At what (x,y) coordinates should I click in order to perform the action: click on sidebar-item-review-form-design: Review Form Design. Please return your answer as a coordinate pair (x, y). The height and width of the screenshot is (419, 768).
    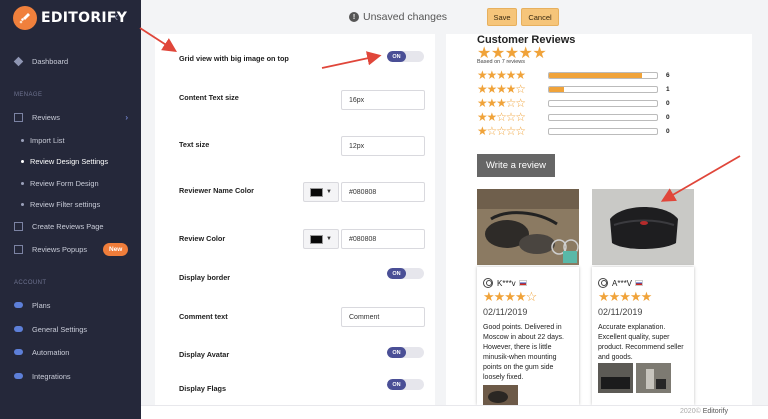
    Looking at the image, I should click on (70, 183).